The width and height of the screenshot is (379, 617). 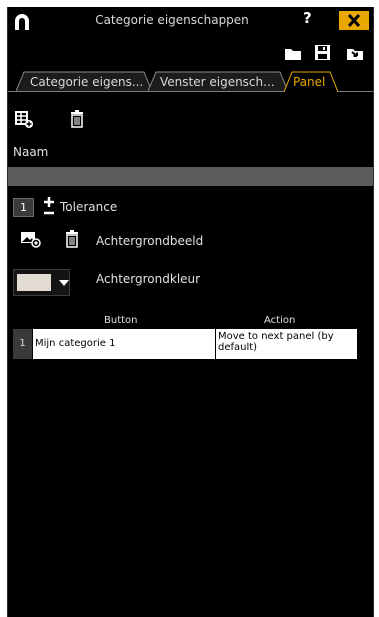 I want to click on import-icon, so click(x=355, y=53).